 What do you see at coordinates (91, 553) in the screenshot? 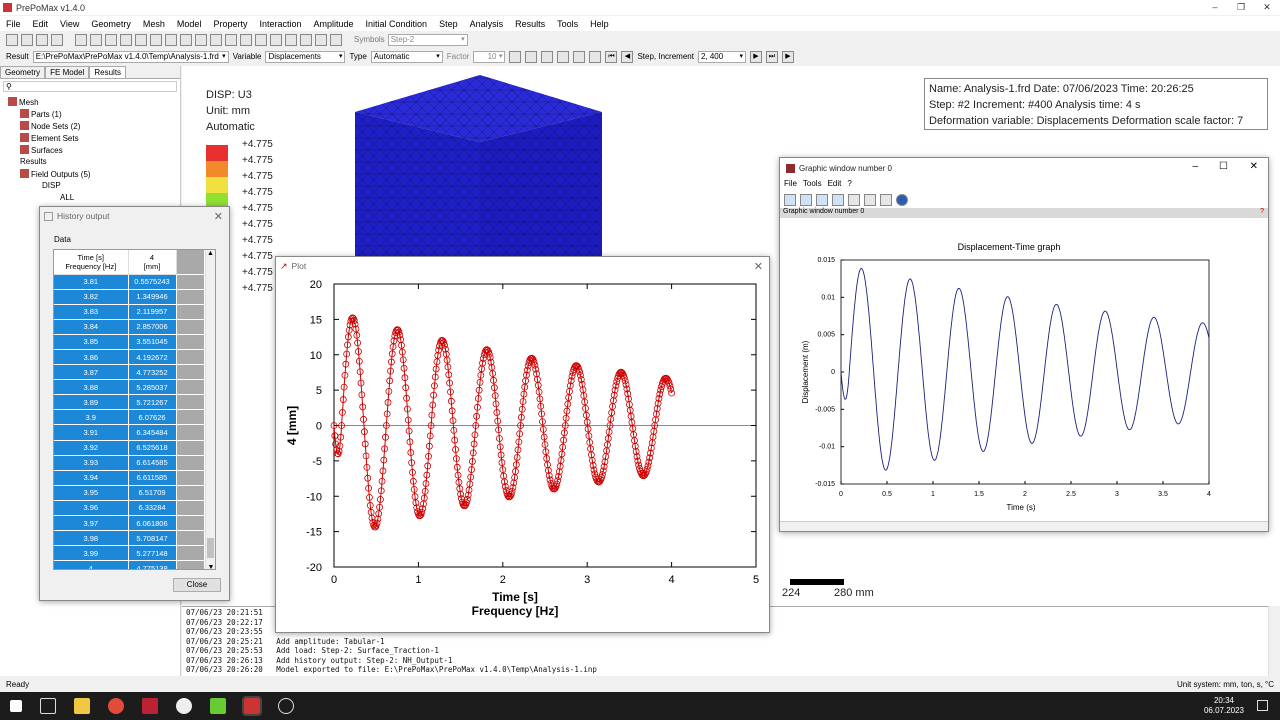
I see `time-cell: 3.99` at bounding box center [91, 553].